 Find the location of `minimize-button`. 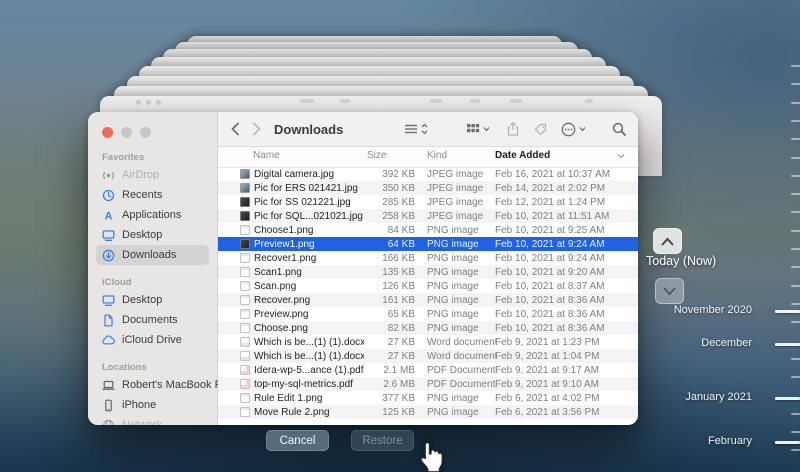

minimize-button is located at coordinates (126, 132).